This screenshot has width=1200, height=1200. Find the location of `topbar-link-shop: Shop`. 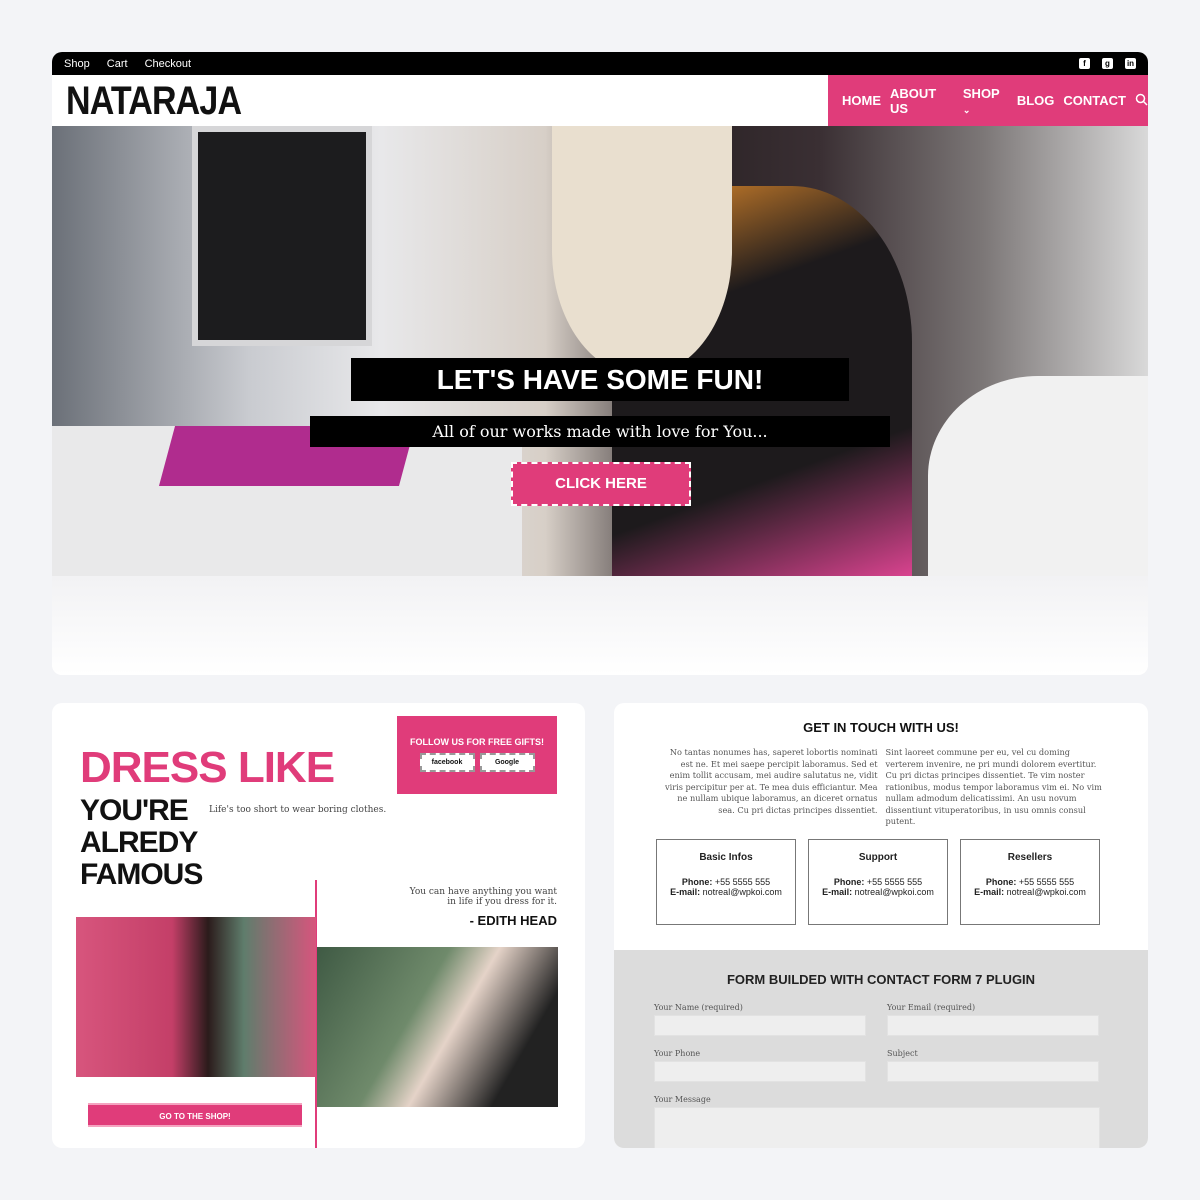

topbar-link-shop: Shop is located at coordinates (77, 64).